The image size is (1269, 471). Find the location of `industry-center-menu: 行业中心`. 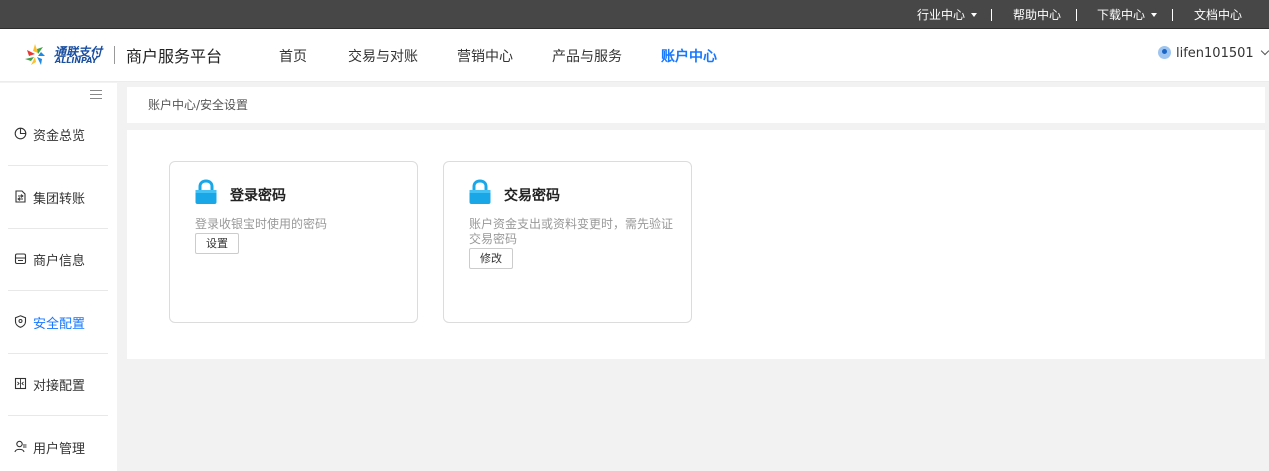

industry-center-menu: 行业中心 is located at coordinates (947, 14).